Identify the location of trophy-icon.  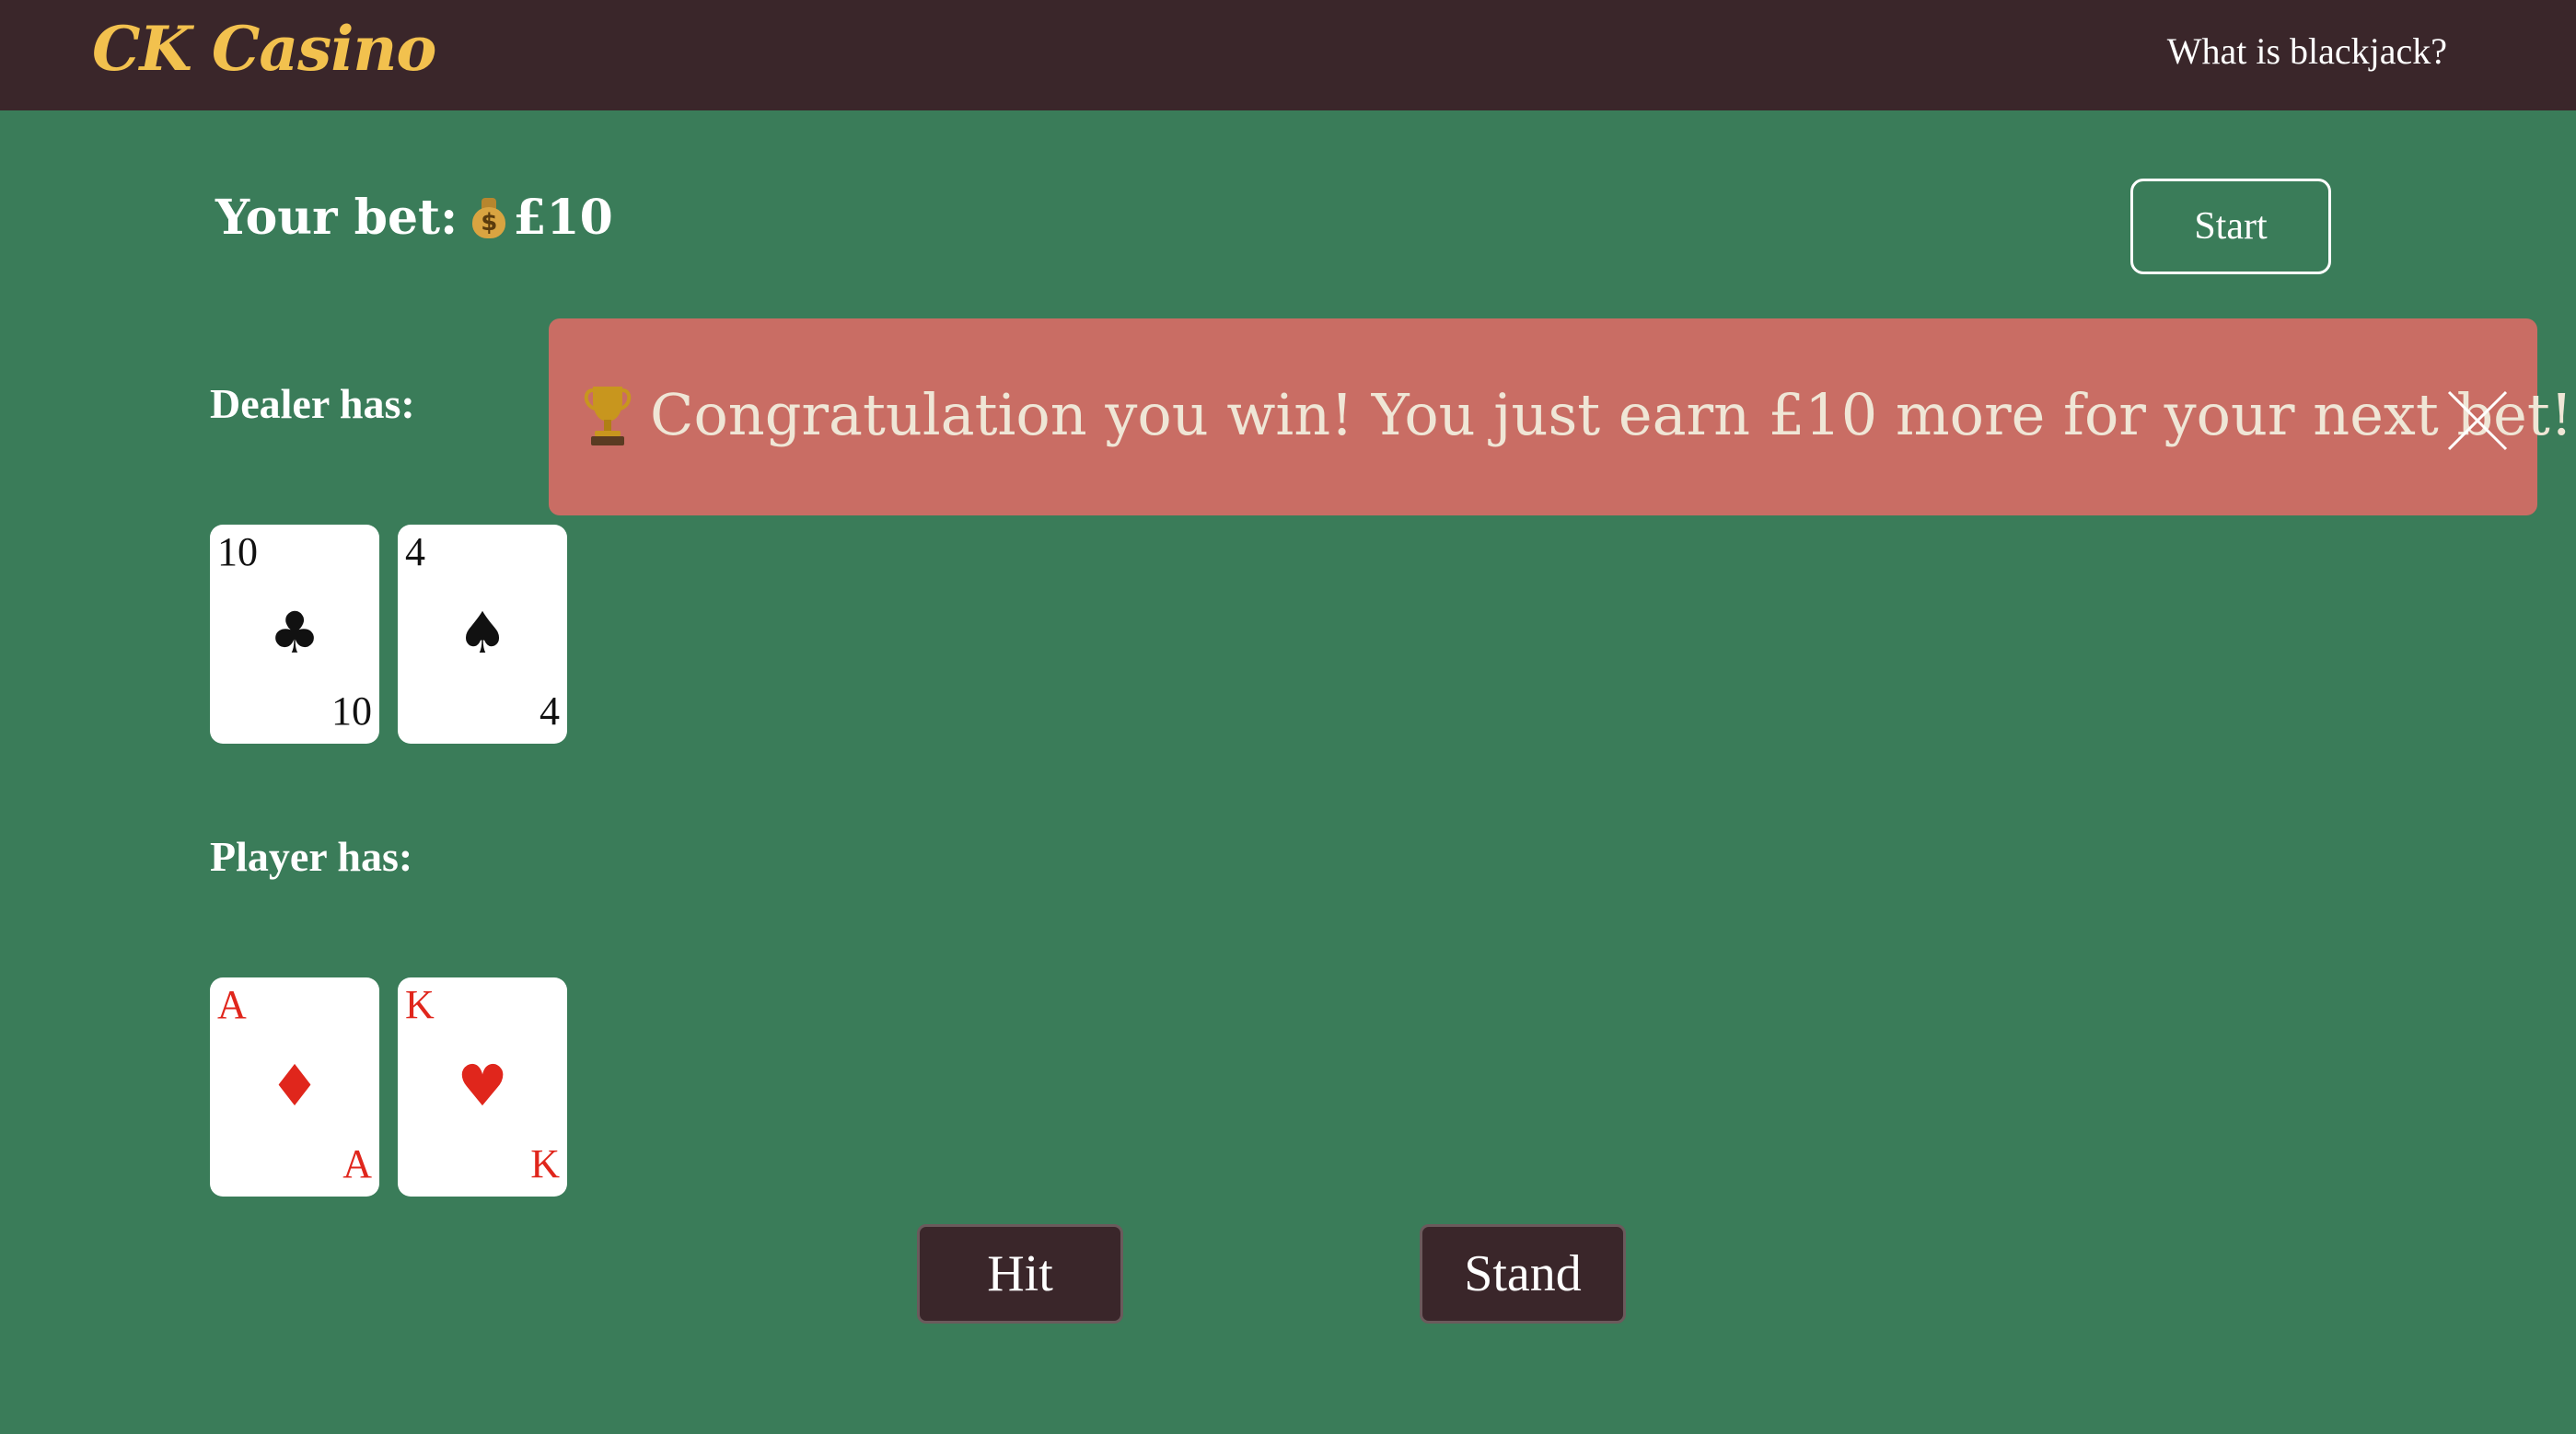
(608, 416).